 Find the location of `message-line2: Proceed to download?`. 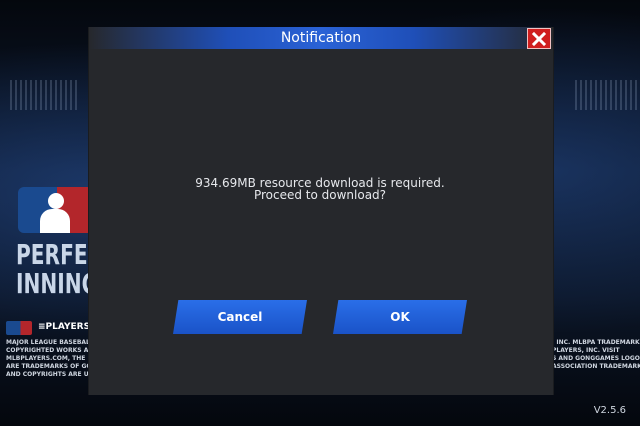

message-line2: Proceed to download? is located at coordinates (320, 195).